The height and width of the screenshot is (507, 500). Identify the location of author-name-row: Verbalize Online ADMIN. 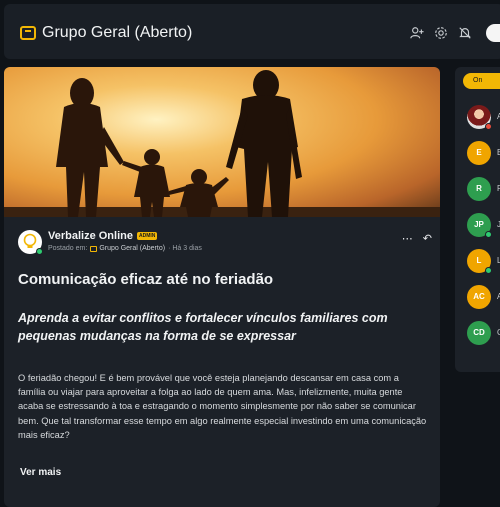
(125, 236).